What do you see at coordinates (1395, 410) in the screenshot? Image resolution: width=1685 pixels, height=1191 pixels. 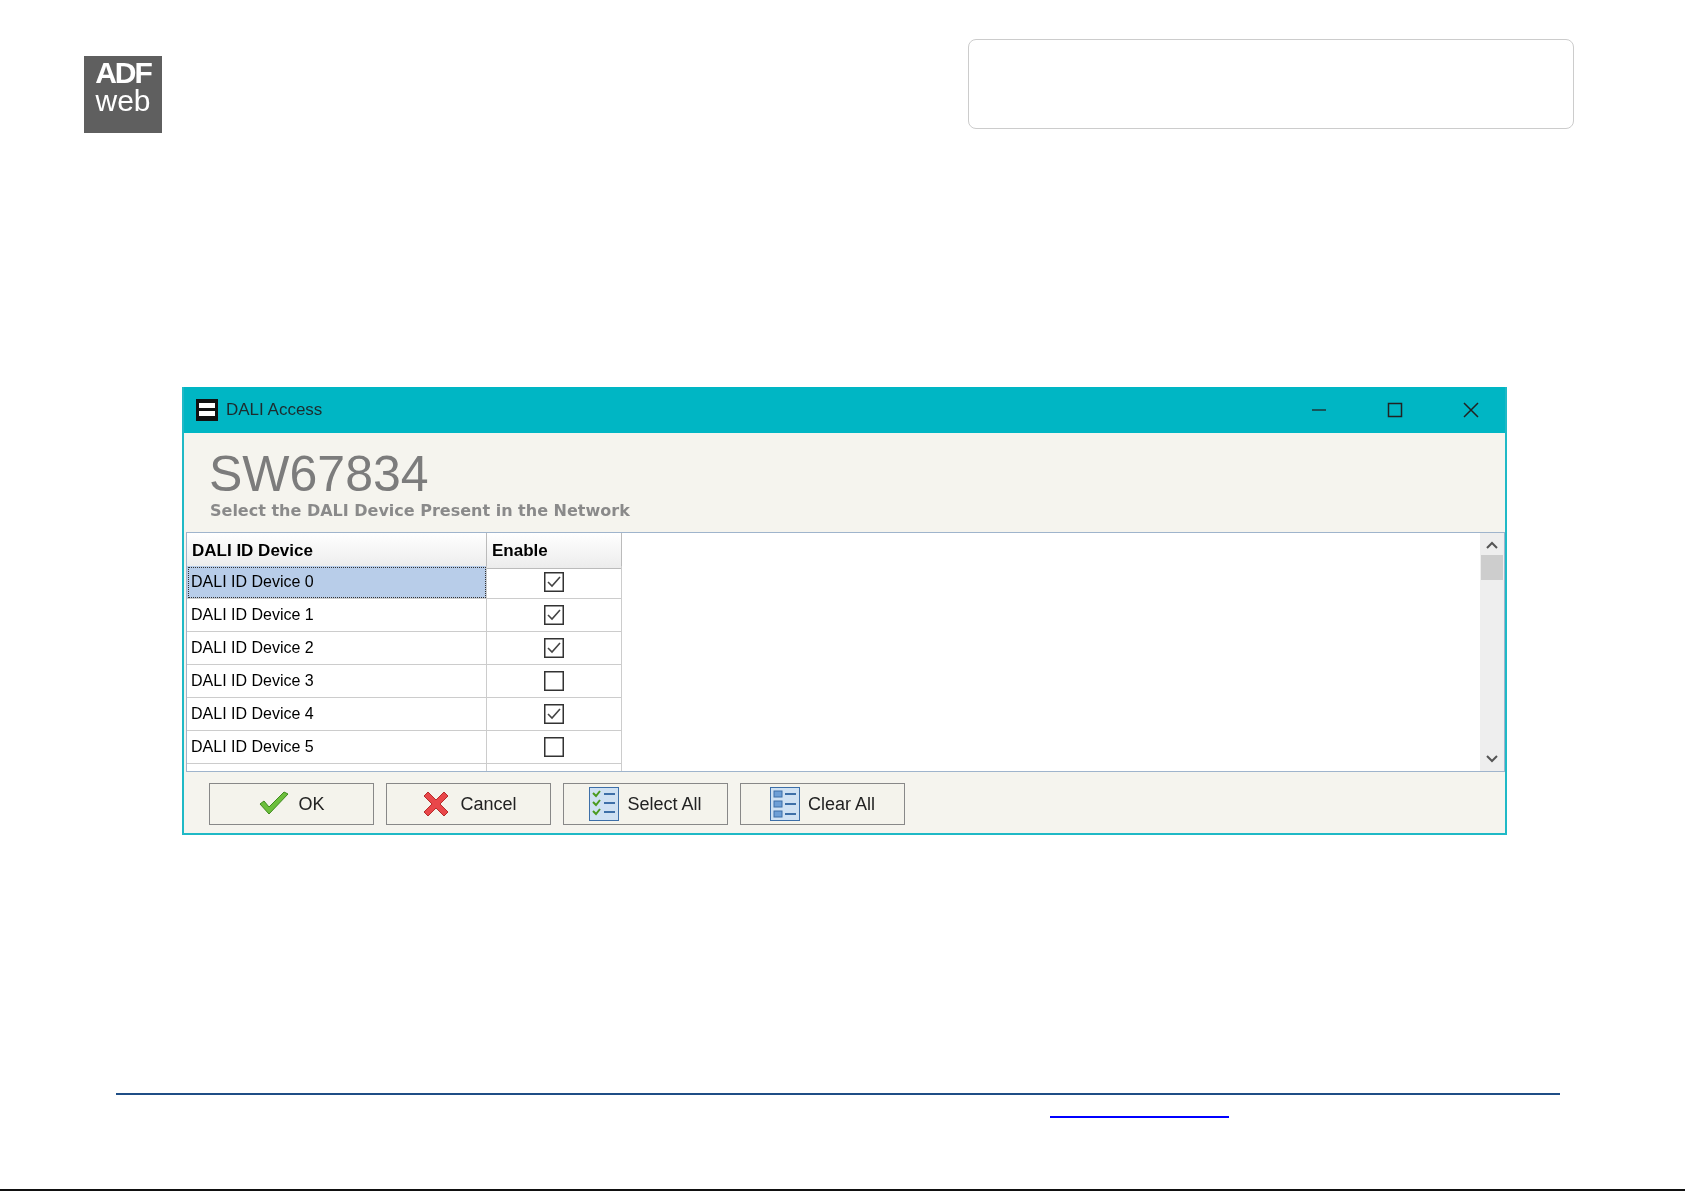 I see `maximize-icon` at bounding box center [1395, 410].